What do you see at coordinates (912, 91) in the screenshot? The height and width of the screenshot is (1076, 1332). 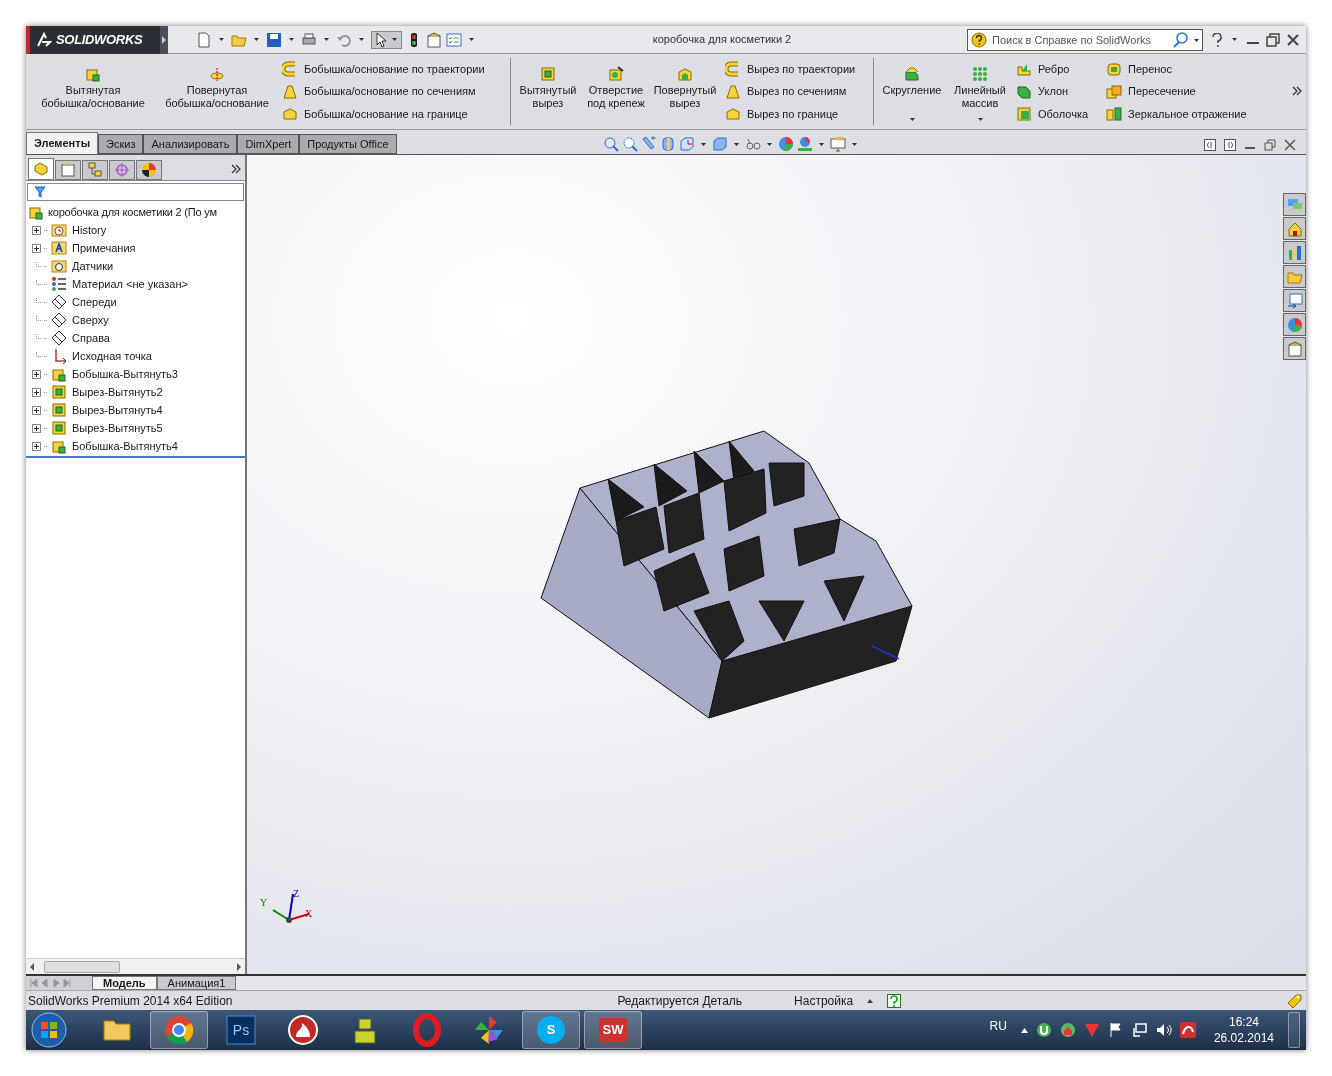 I see `ribbon-button: Скругление` at bounding box center [912, 91].